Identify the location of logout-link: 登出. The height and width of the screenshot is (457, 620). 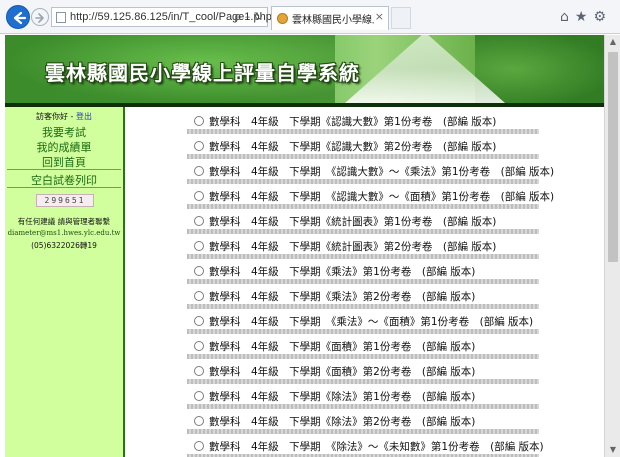
(84, 116).